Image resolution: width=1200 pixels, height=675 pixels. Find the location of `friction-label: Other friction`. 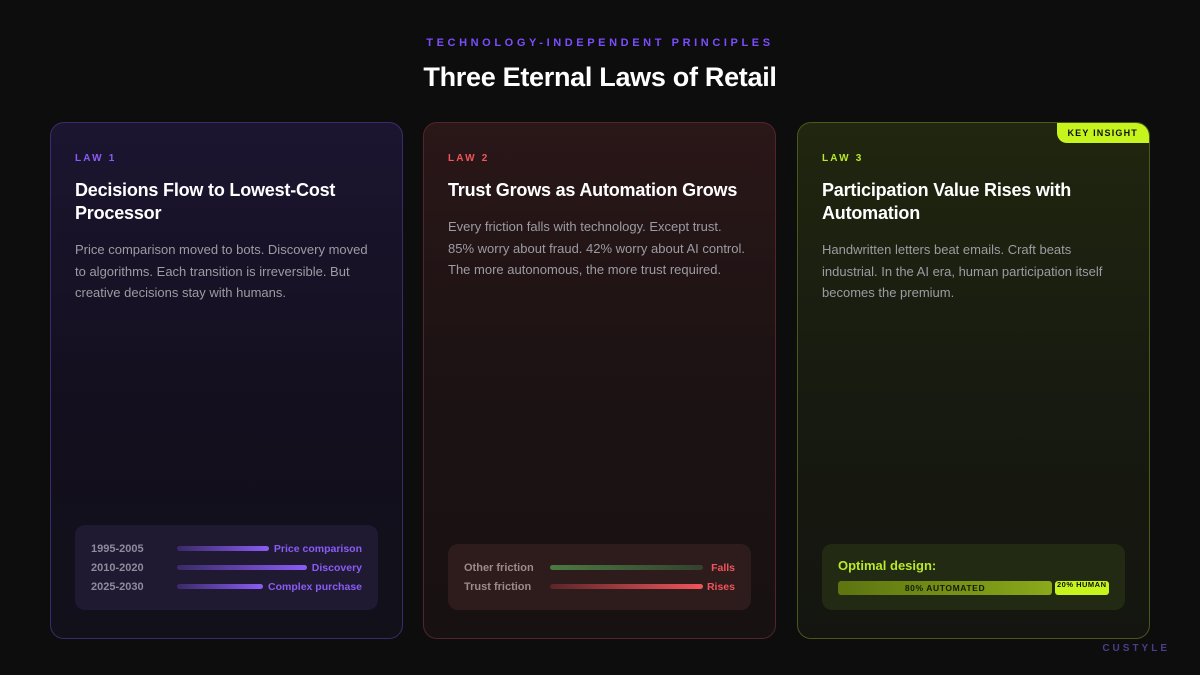

friction-label: Other friction is located at coordinates (499, 567).